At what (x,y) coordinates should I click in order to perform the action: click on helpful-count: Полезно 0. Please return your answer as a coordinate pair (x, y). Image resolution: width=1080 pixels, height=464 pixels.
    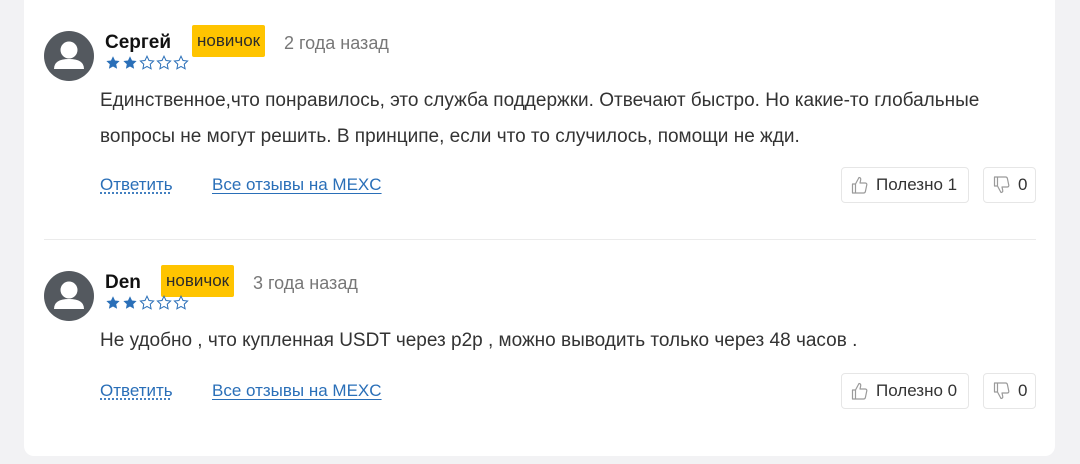
    Looking at the image, I should click on (917, 390).